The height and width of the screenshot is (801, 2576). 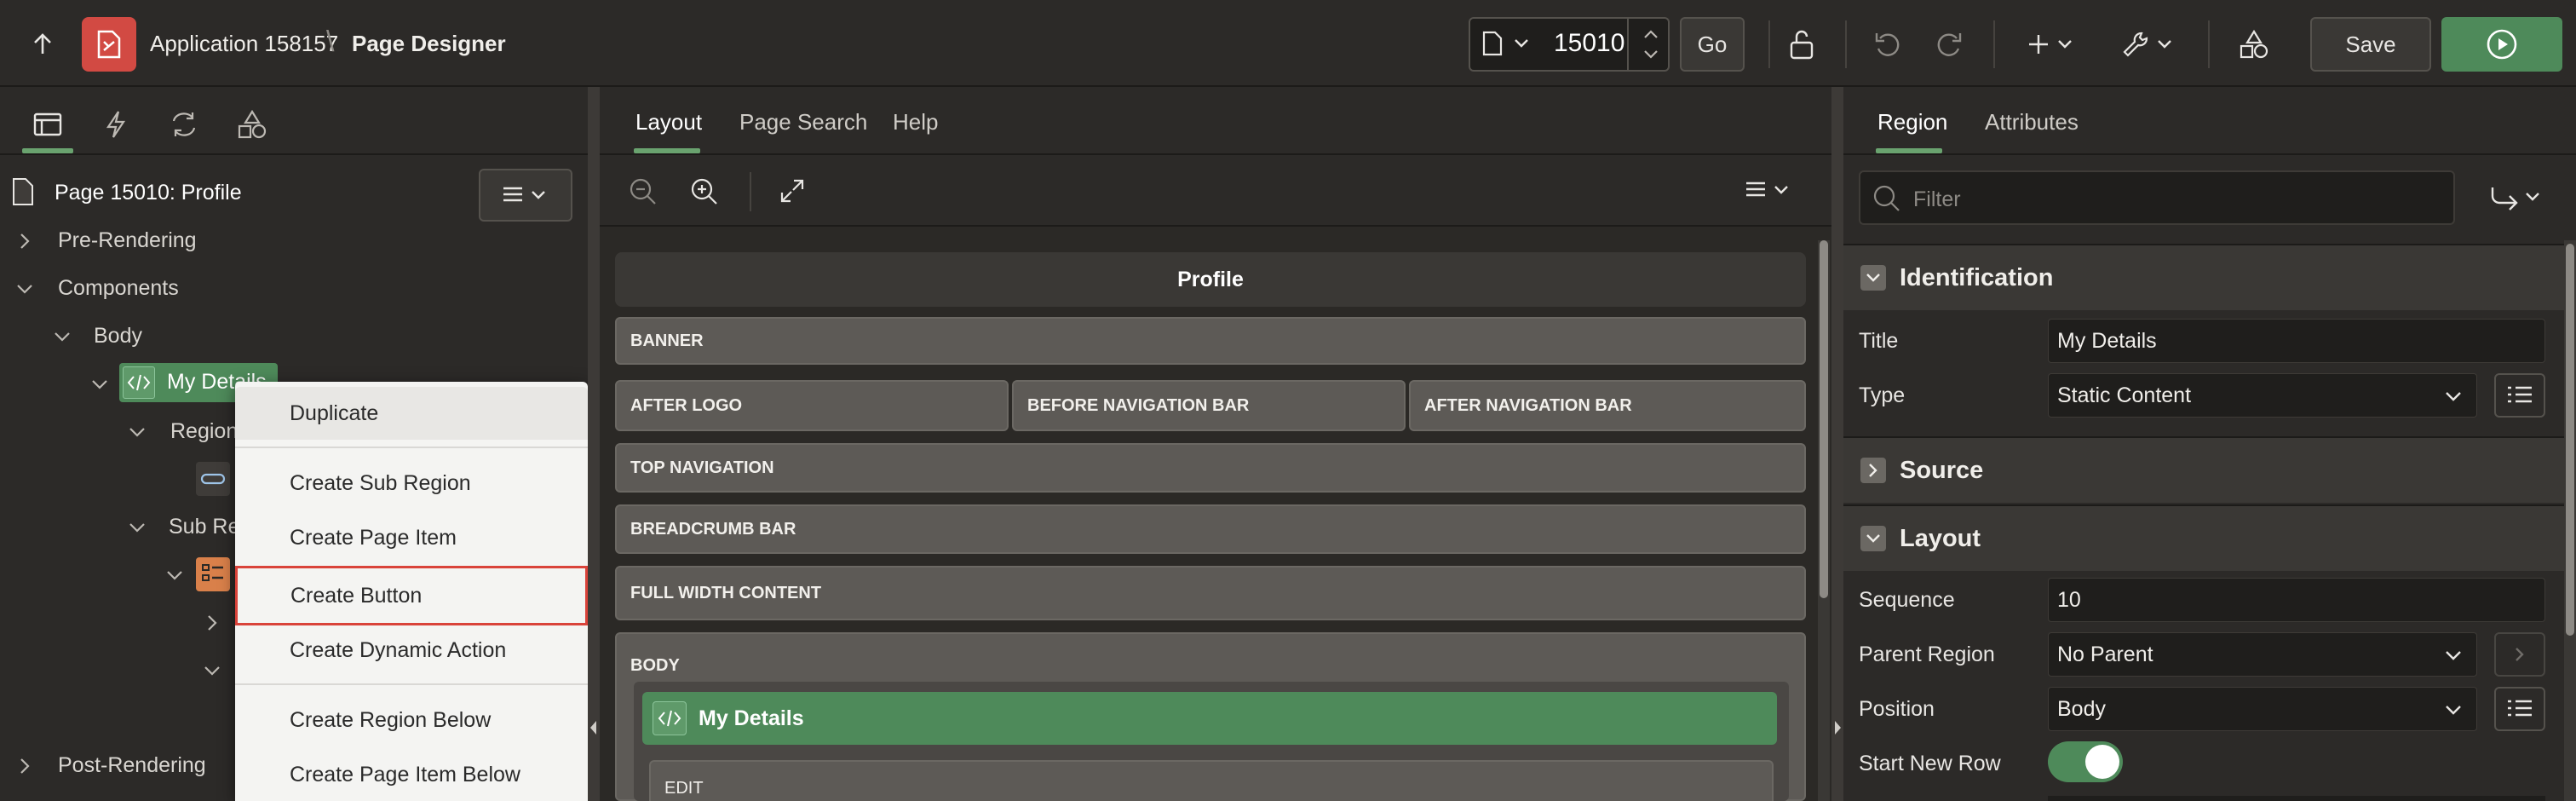 What do you see at coordinates (148, 193) in the screenshot?
I see `page-node-label: Page 15010: Profile` at bounding box center [148, 193].